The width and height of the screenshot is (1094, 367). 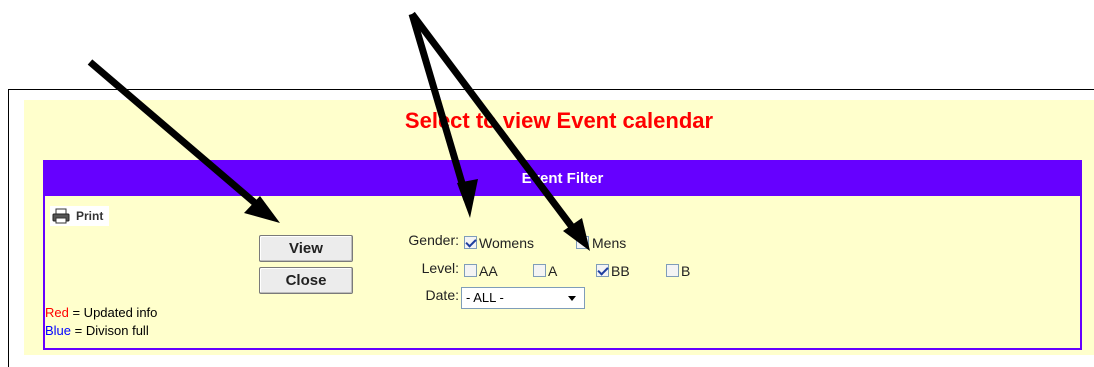 What do you see at coordinates (572, 298) in the screenshot?
I see `chevron-down-icon` at bounding box center [572, 298].